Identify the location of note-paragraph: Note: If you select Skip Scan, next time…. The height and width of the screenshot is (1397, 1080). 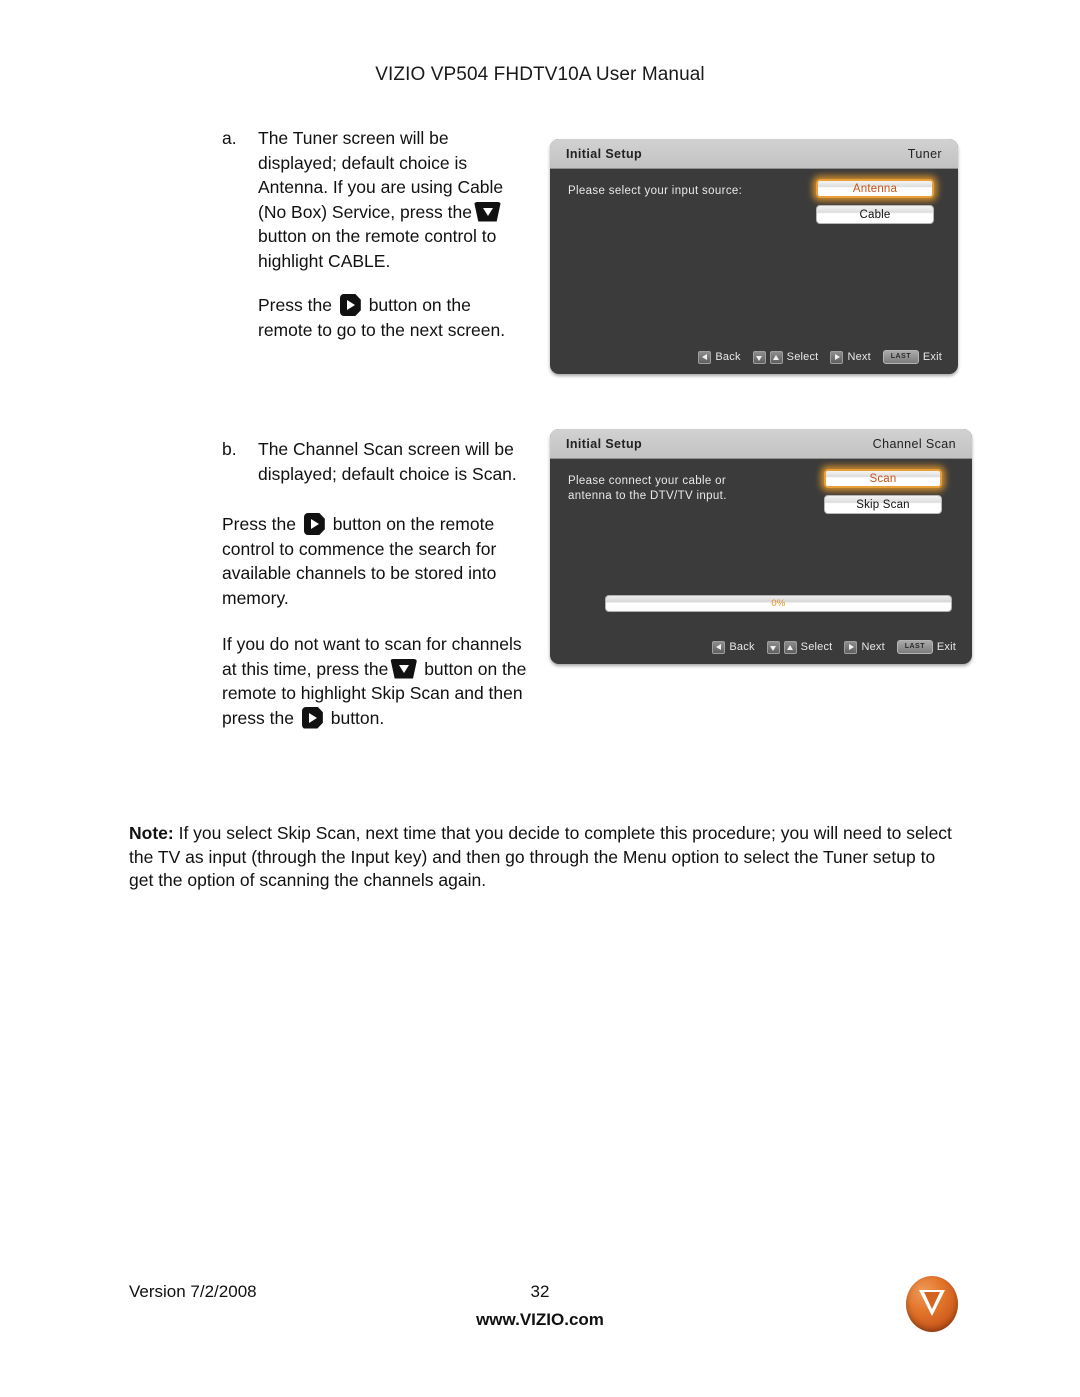
(541, 857).